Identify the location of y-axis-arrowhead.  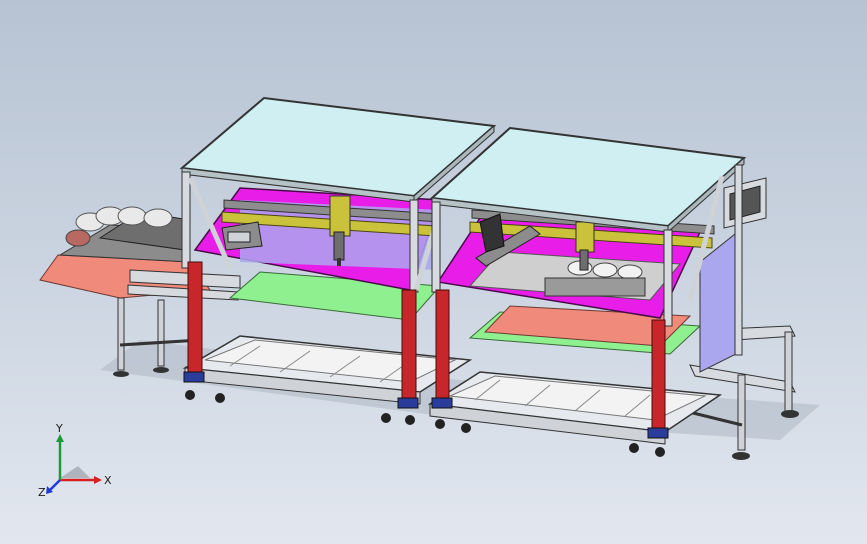
(60, 438).